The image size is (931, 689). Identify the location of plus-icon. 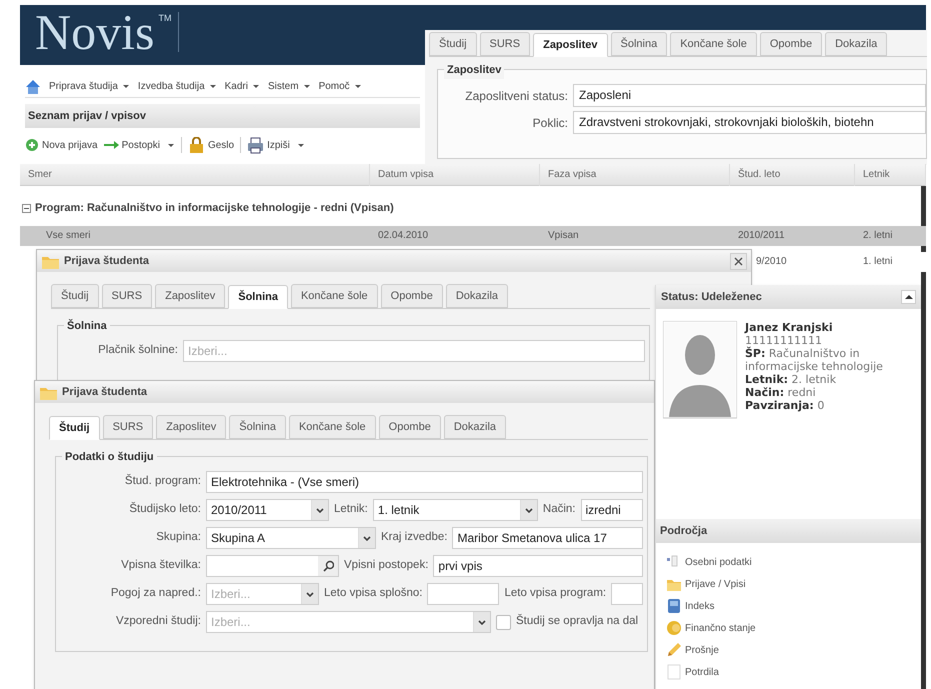
(32, 145).